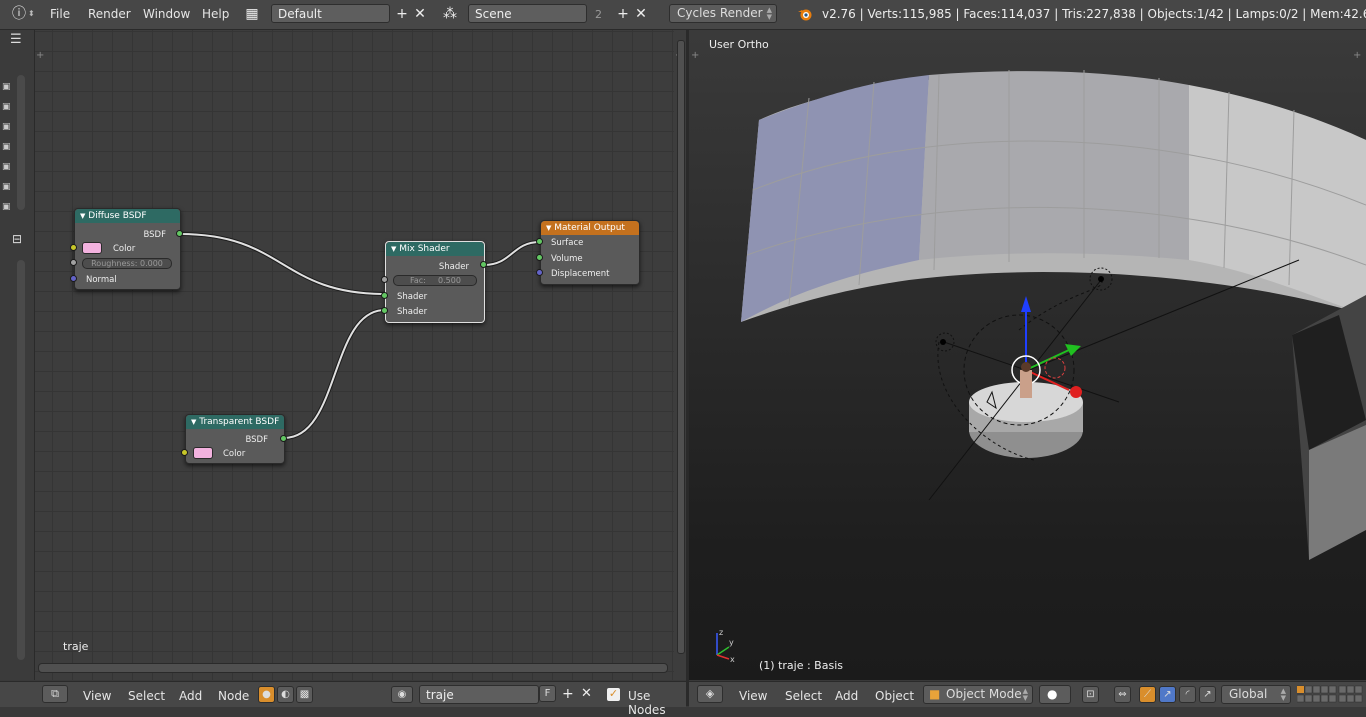 The width and height of the screenshot is (1366, 717). I want to click on node-editor-type-icon: ⧉, so click(55, 694).